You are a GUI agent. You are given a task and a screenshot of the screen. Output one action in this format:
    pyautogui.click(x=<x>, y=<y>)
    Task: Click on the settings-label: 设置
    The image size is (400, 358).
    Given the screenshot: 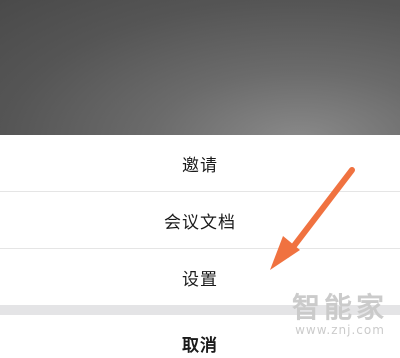 What is the action you would take?
    pyautogui.click(x=200, y=279)
    